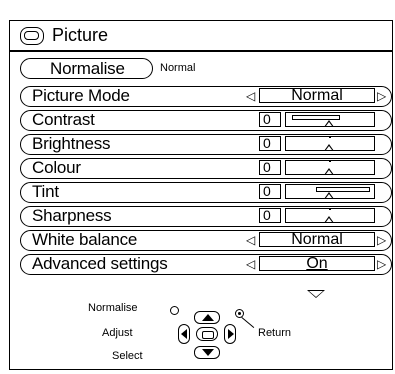 The width and height of the screenshot is (395, 374). I want to click on row-label: Colour, so click(56, 167).